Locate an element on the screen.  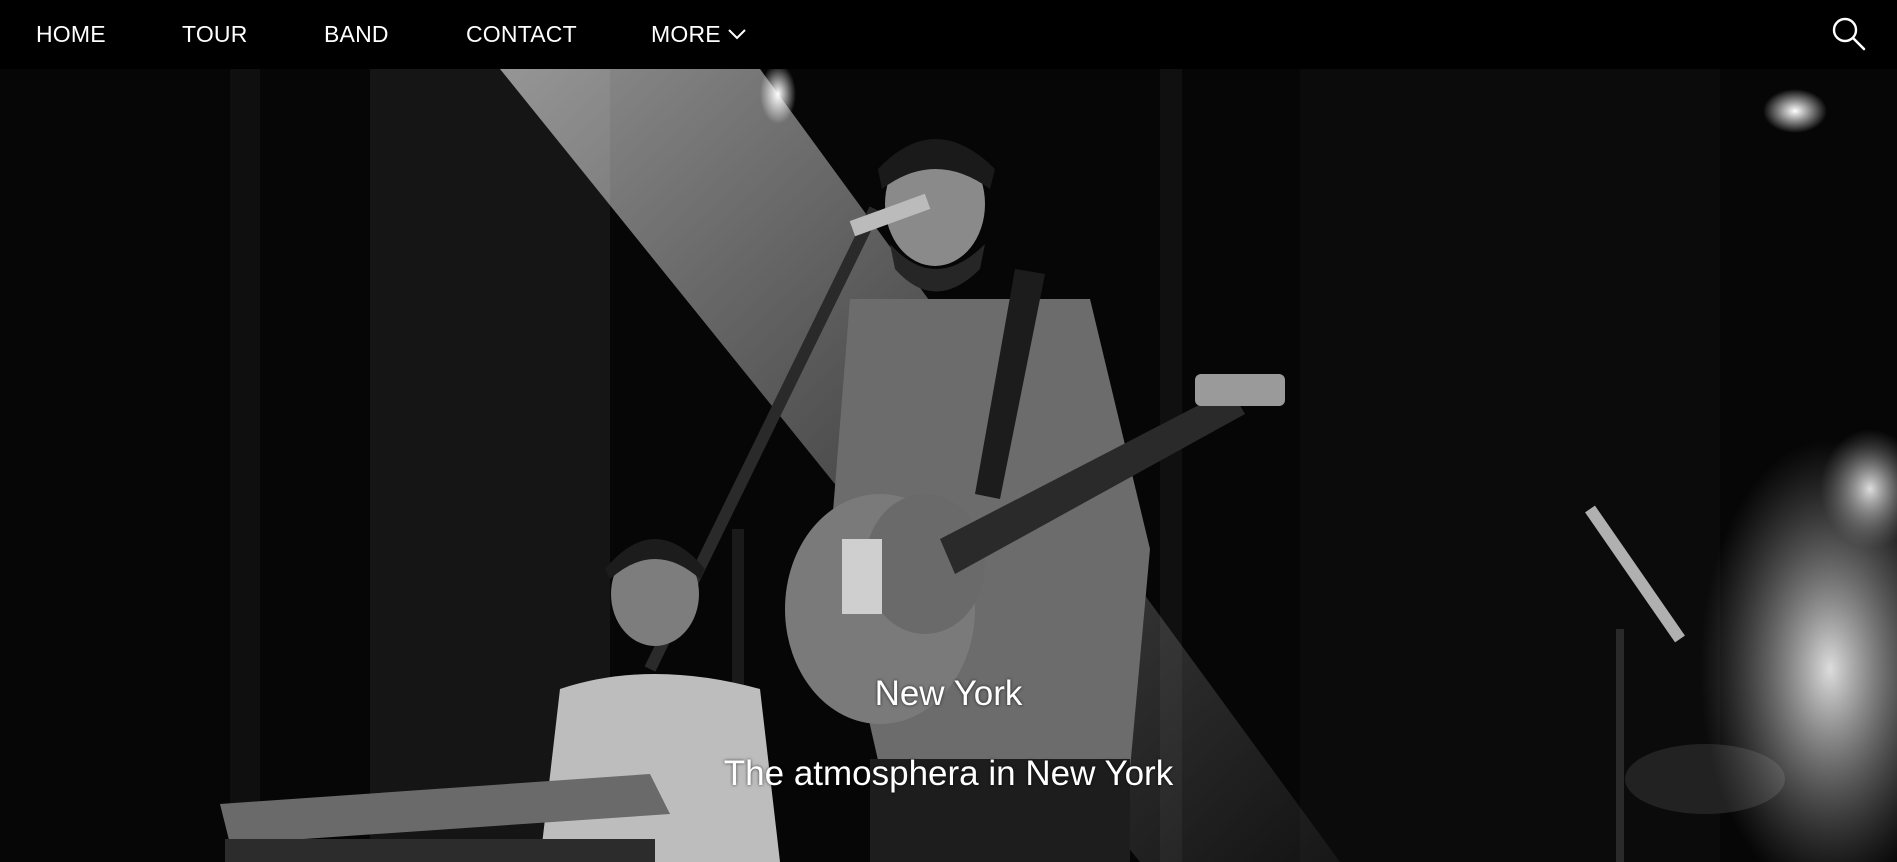
nav-band-link: BAND is located at coordinates (356, 34).